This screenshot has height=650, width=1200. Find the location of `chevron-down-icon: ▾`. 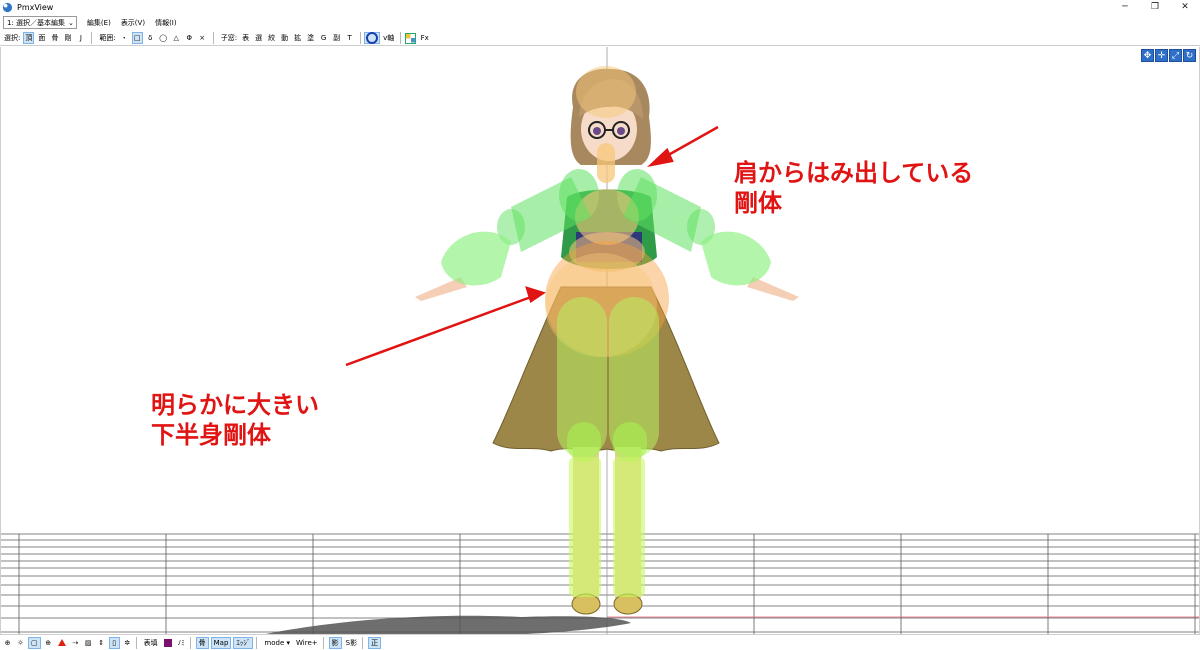

chevron-down-icon: ▾ is located at coordinates (287, 642).